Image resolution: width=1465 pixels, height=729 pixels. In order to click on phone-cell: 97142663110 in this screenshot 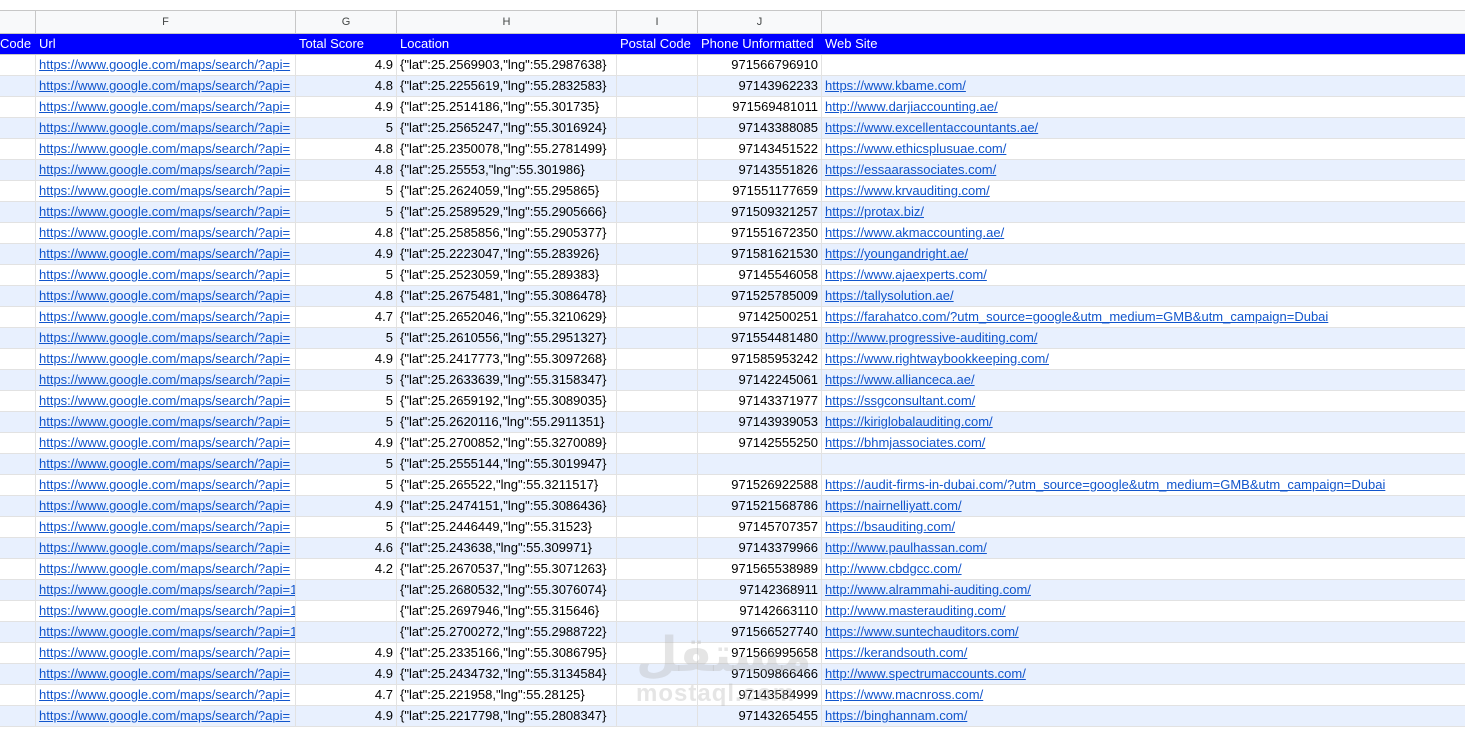, I will do `click(760, 611)`.